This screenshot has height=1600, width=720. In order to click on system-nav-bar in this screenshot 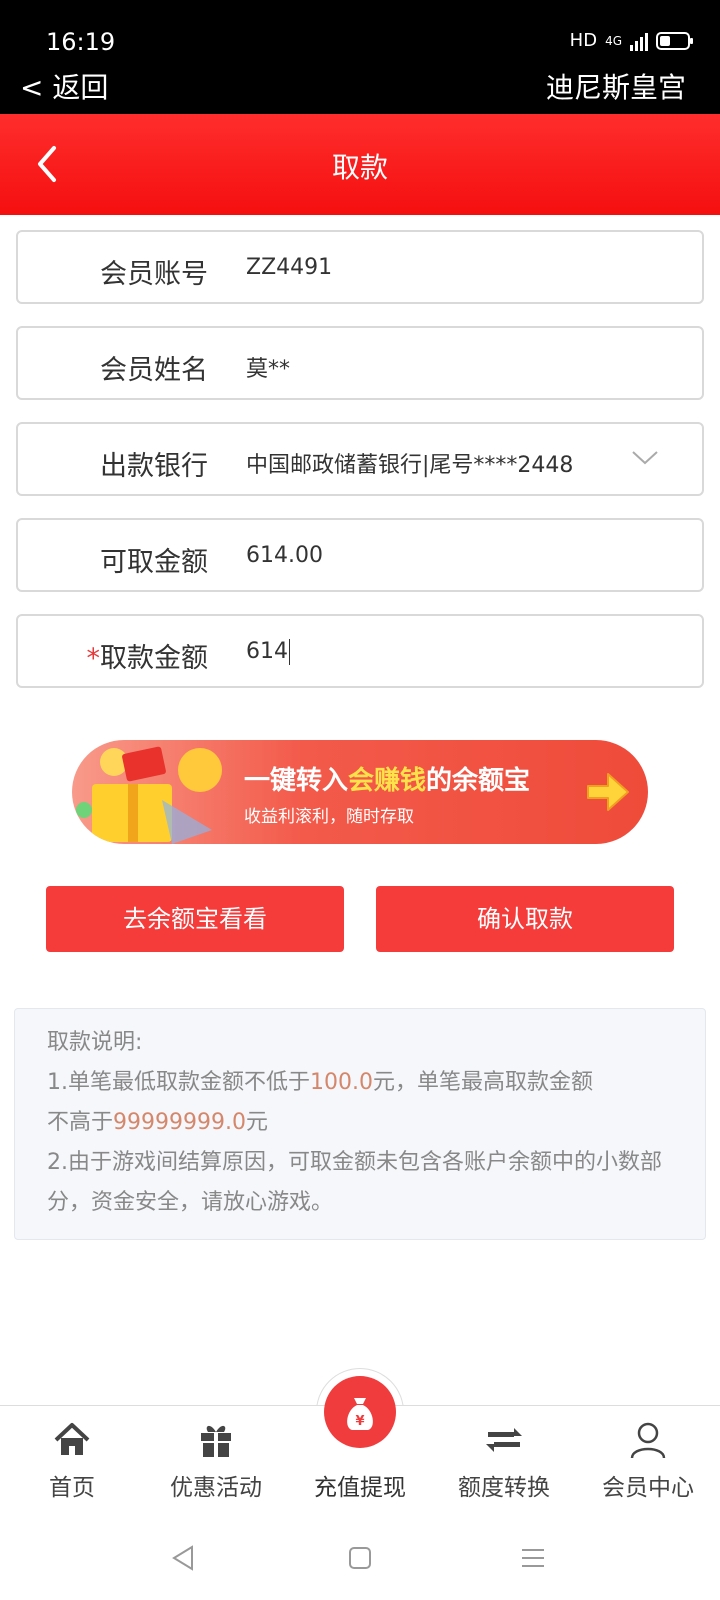, I will do `click(360, 1561)`.